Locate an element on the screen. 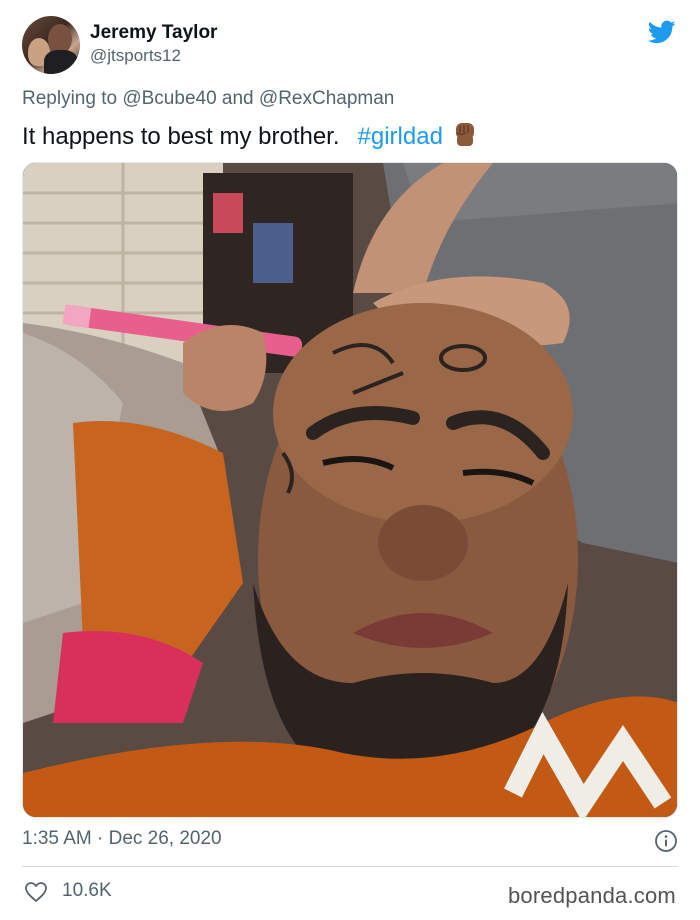 The height and width of the screenshot is (920, 700). divider is located at coordinates (350, 866).